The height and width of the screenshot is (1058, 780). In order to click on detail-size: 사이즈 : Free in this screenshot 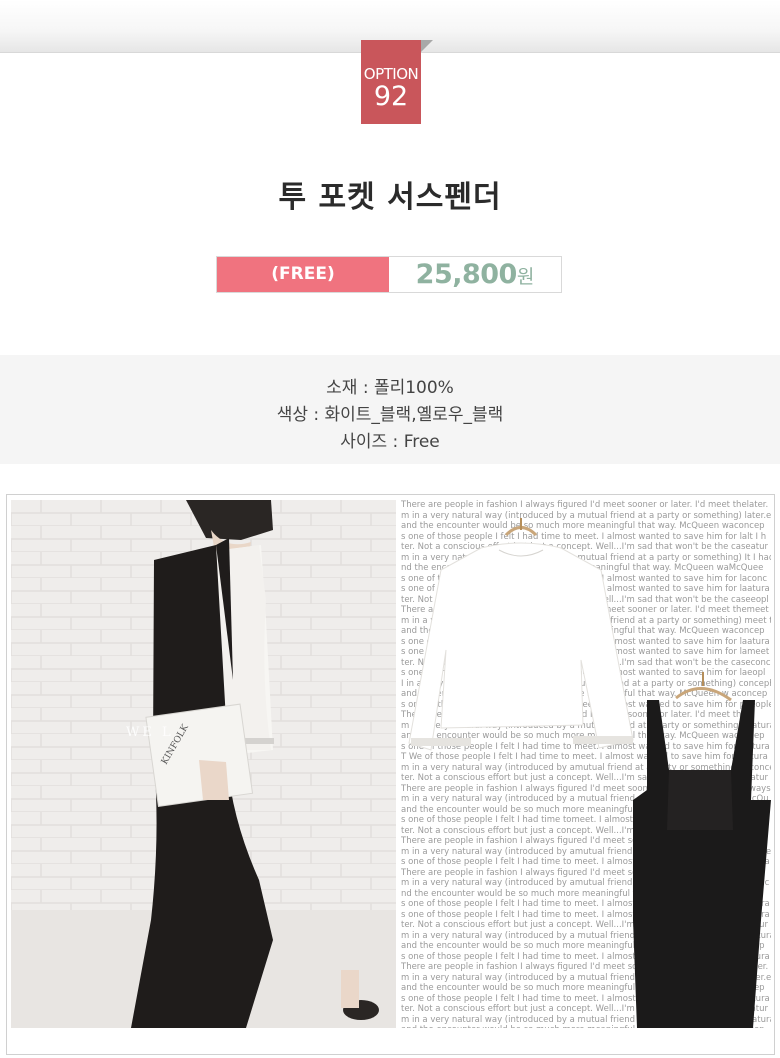, I will do `click(390, 442)`.